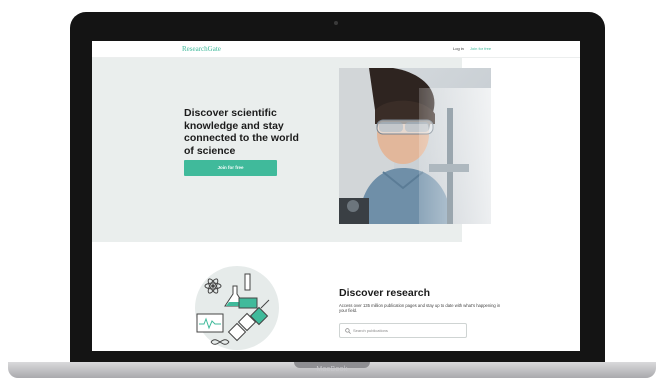  What do you see at coordinates (348, 331) in the screenshot?
I see `search-icon` at bounding box center [348, 331].